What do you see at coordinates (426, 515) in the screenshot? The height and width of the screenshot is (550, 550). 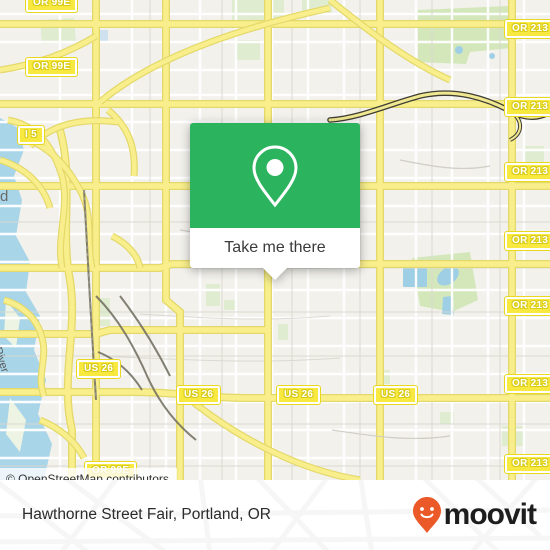 I see `moovit-pin-icon` at bounding box center [426, 515].